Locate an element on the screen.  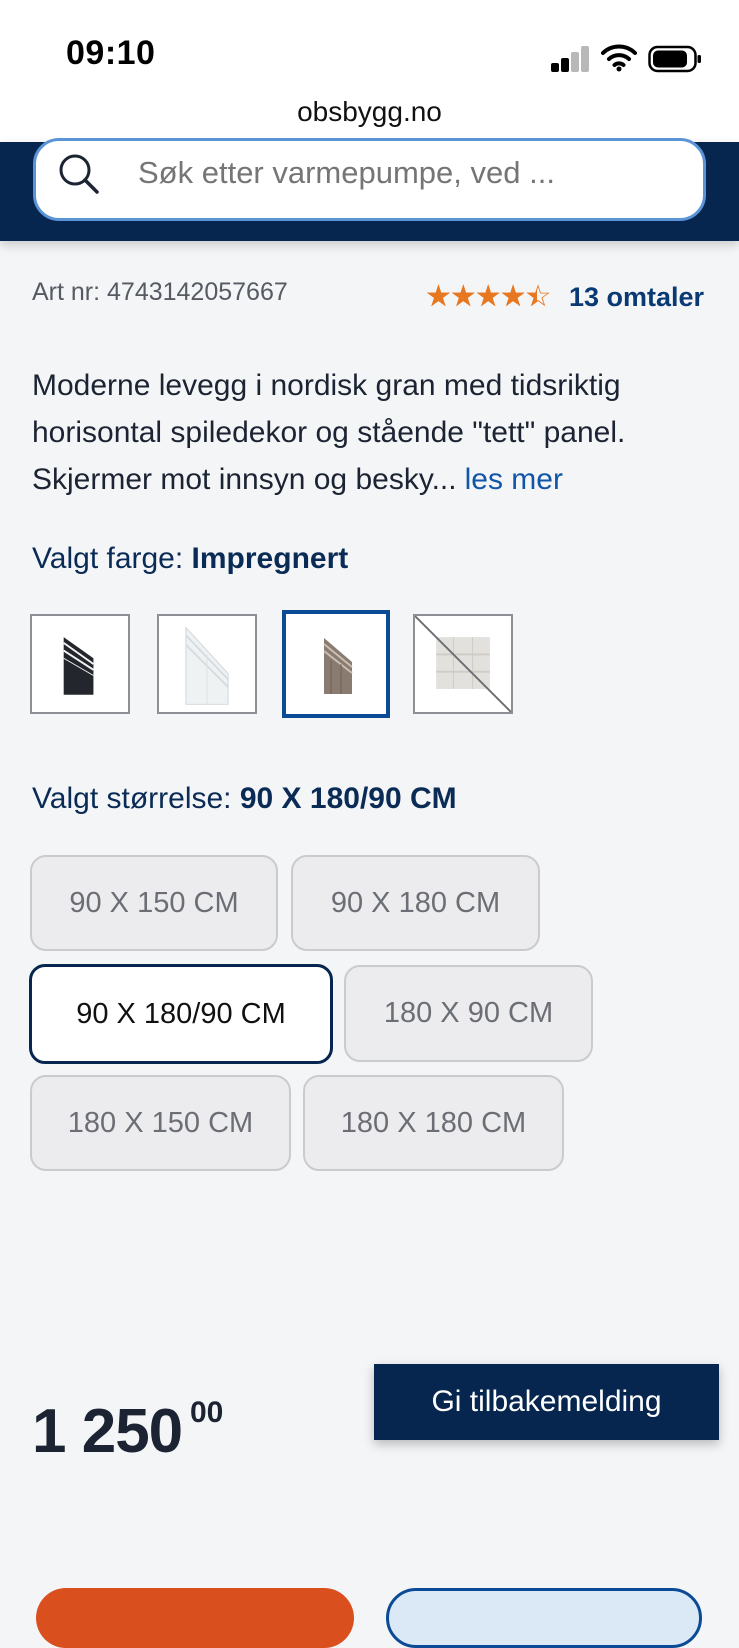
color-label: Valgt farge: Impregnert is located at coordinates (190, 559).